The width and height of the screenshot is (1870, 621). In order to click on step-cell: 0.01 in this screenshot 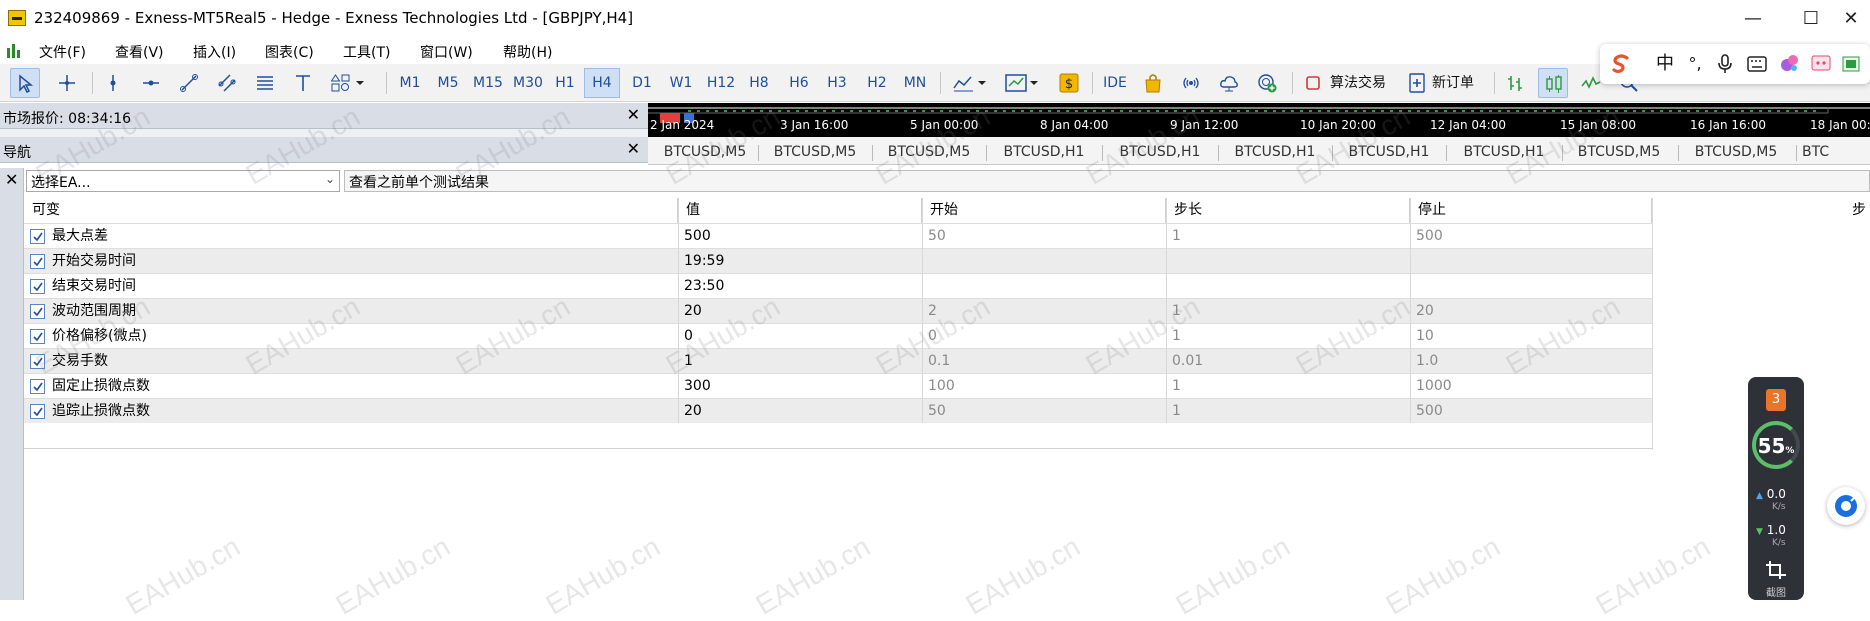, I will do `click(1288, 361)`.